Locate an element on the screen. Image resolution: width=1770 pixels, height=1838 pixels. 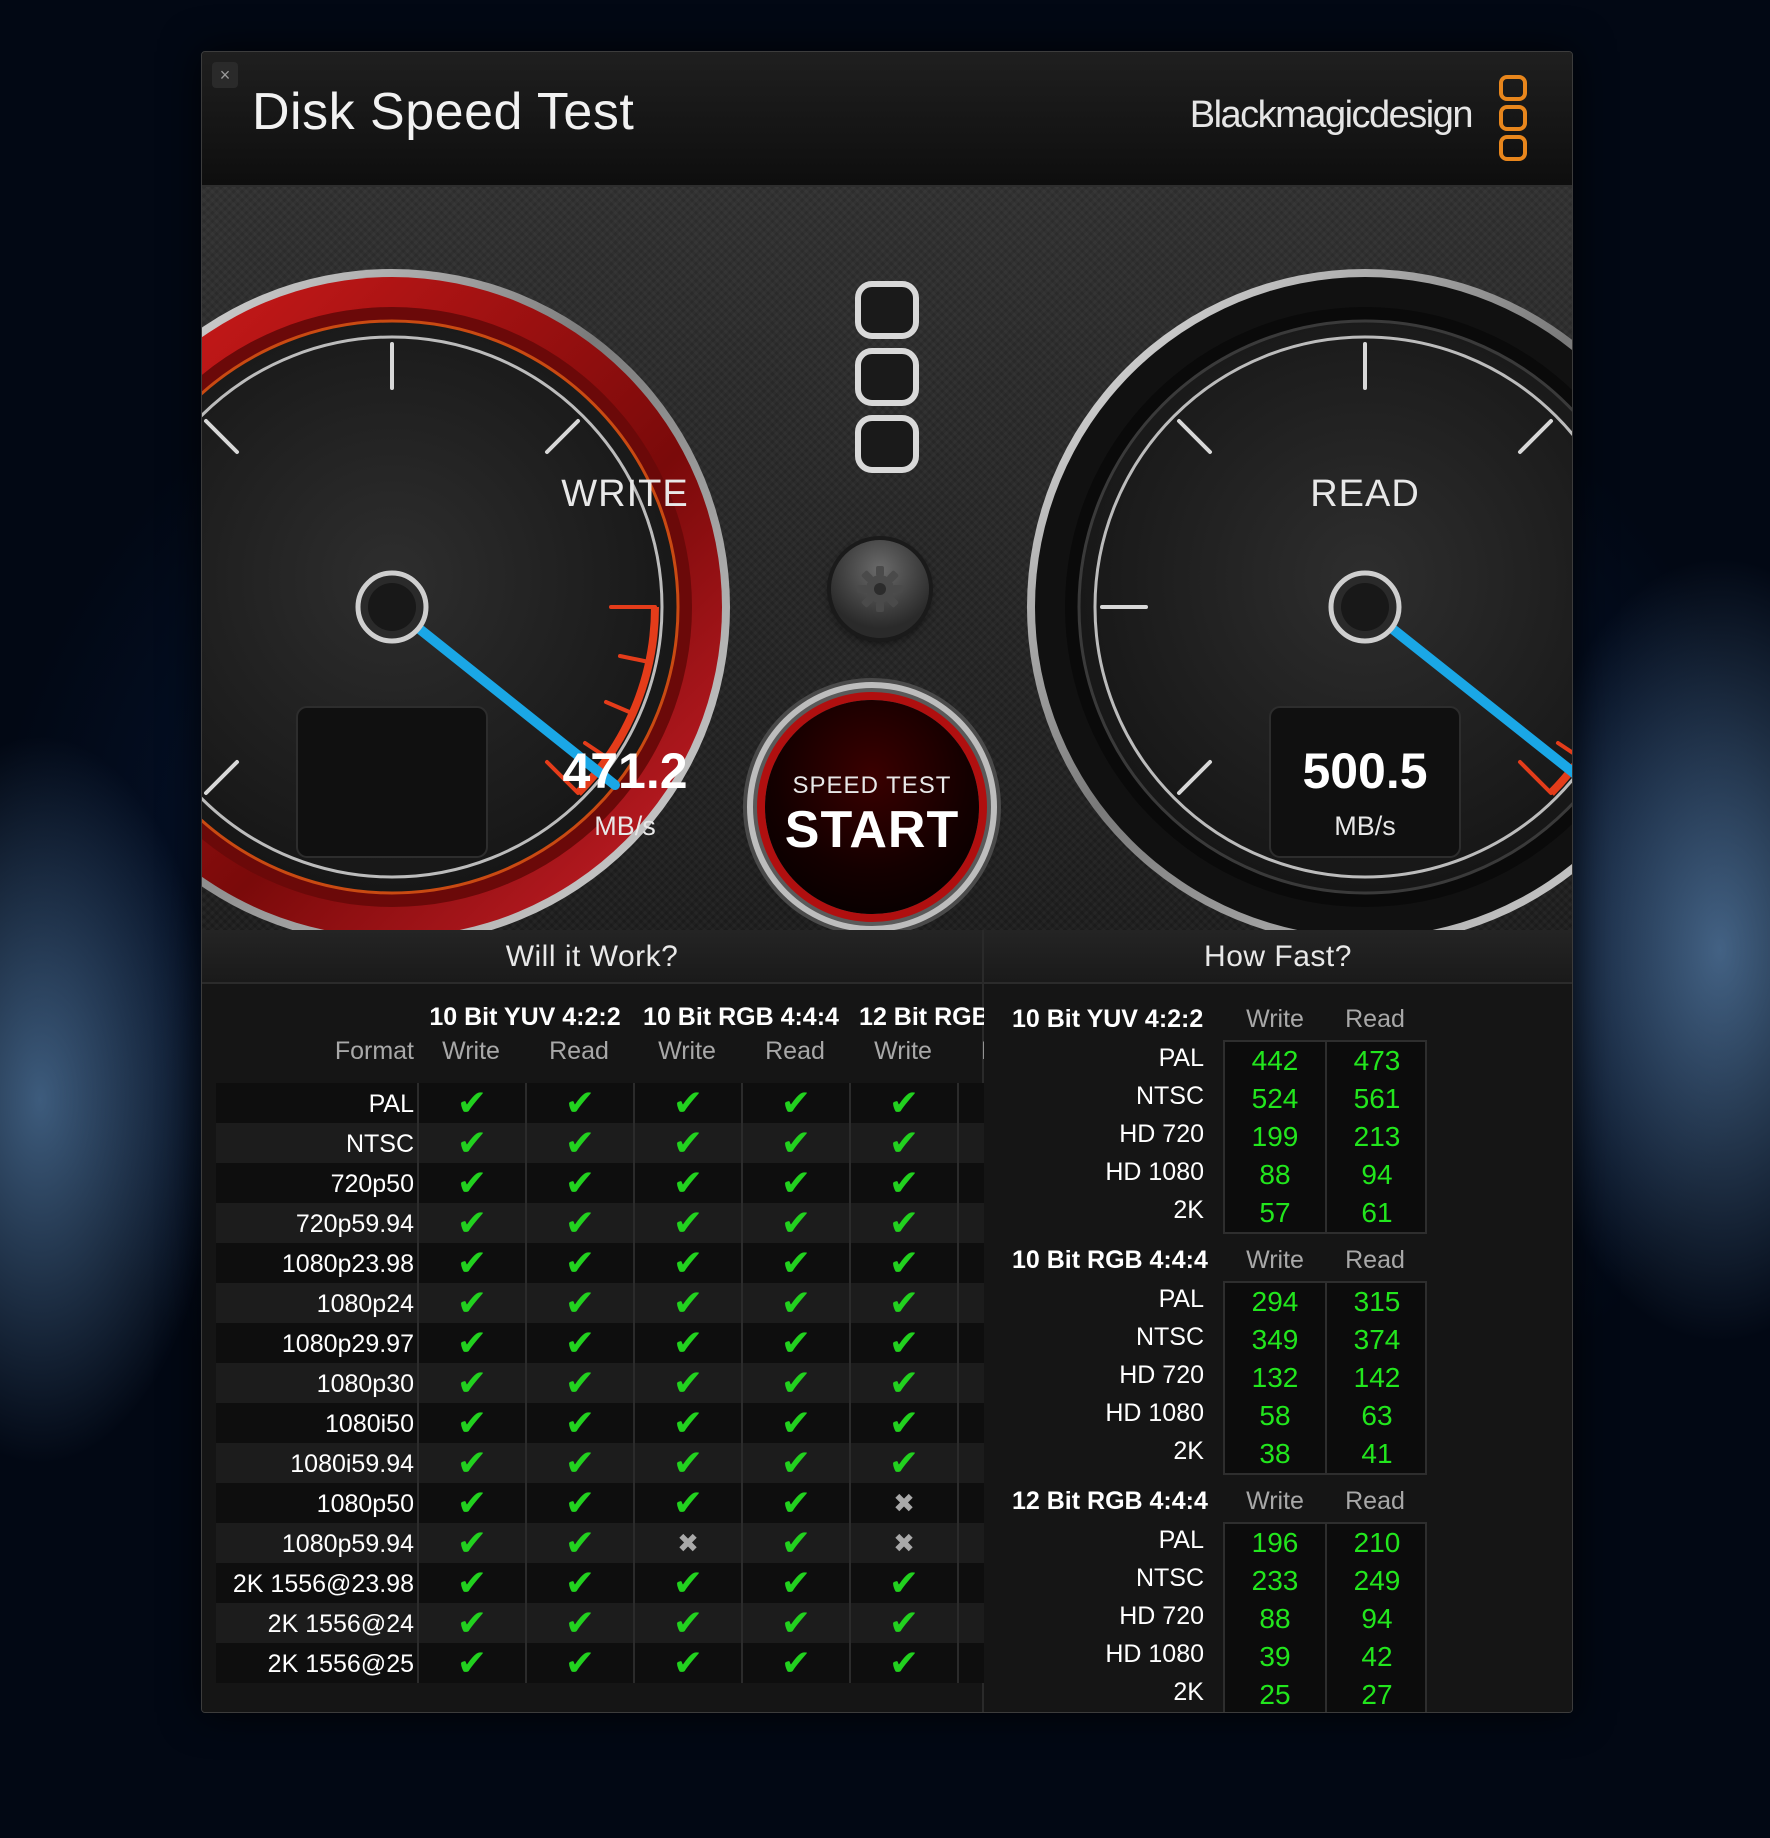
group-header: 10 Bit RGB 4:4:4 is located at coordinates (741, 1017).